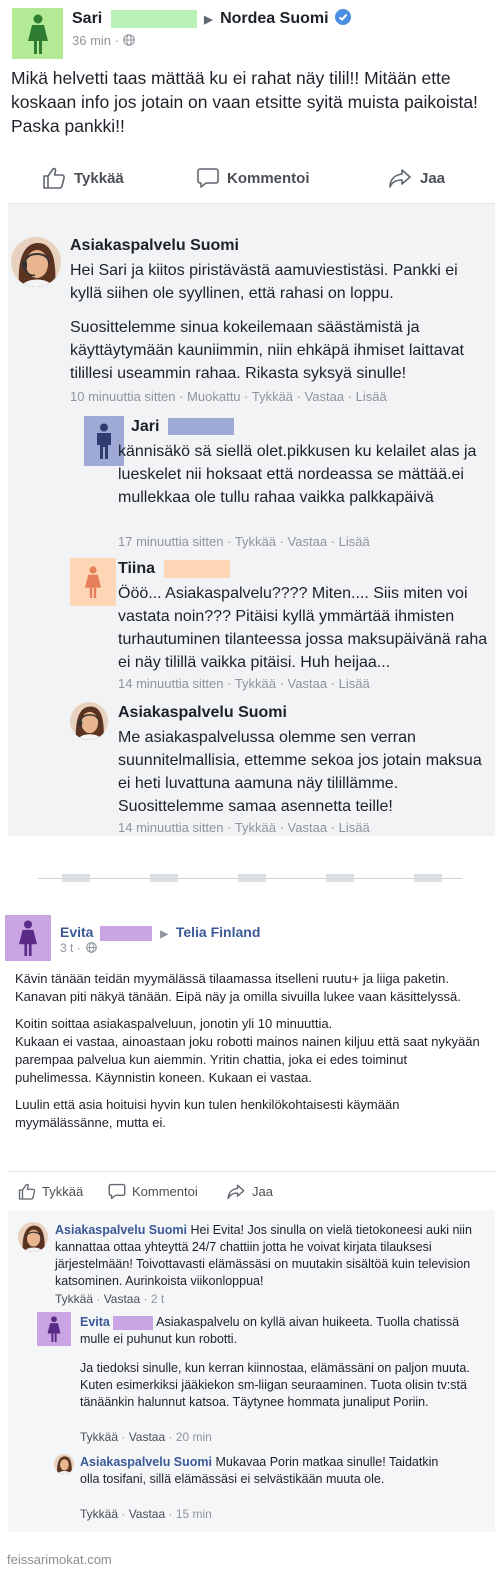 The width and height of the screenshot is (503, 1586). What do you see at coordinates (343, 17) in the screenshot?
I see `verified-badge-icon` at bounding box center [343, 17].